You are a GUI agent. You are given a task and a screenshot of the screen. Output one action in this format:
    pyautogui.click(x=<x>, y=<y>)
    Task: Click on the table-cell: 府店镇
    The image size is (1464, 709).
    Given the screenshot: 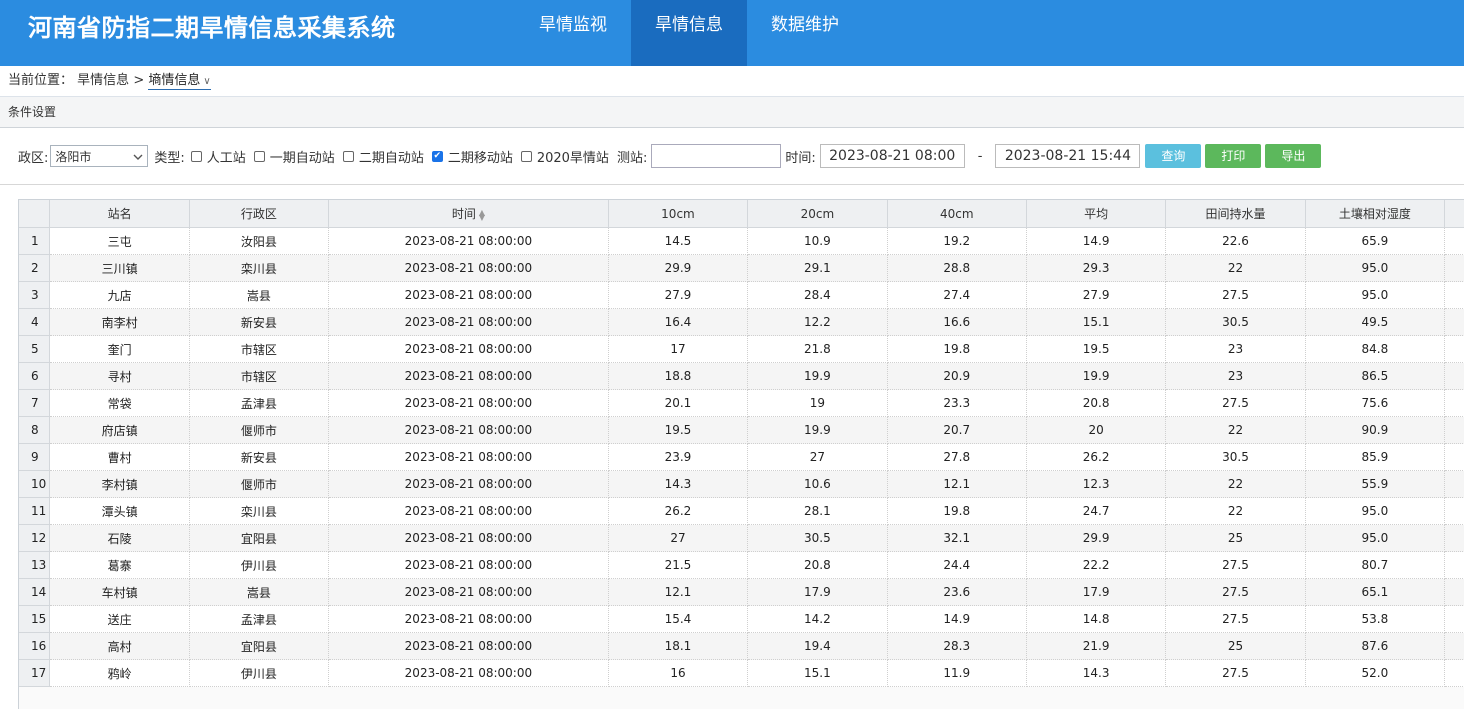 What is the action you would take?
    pyautogui.click(x=119, y=430)
    